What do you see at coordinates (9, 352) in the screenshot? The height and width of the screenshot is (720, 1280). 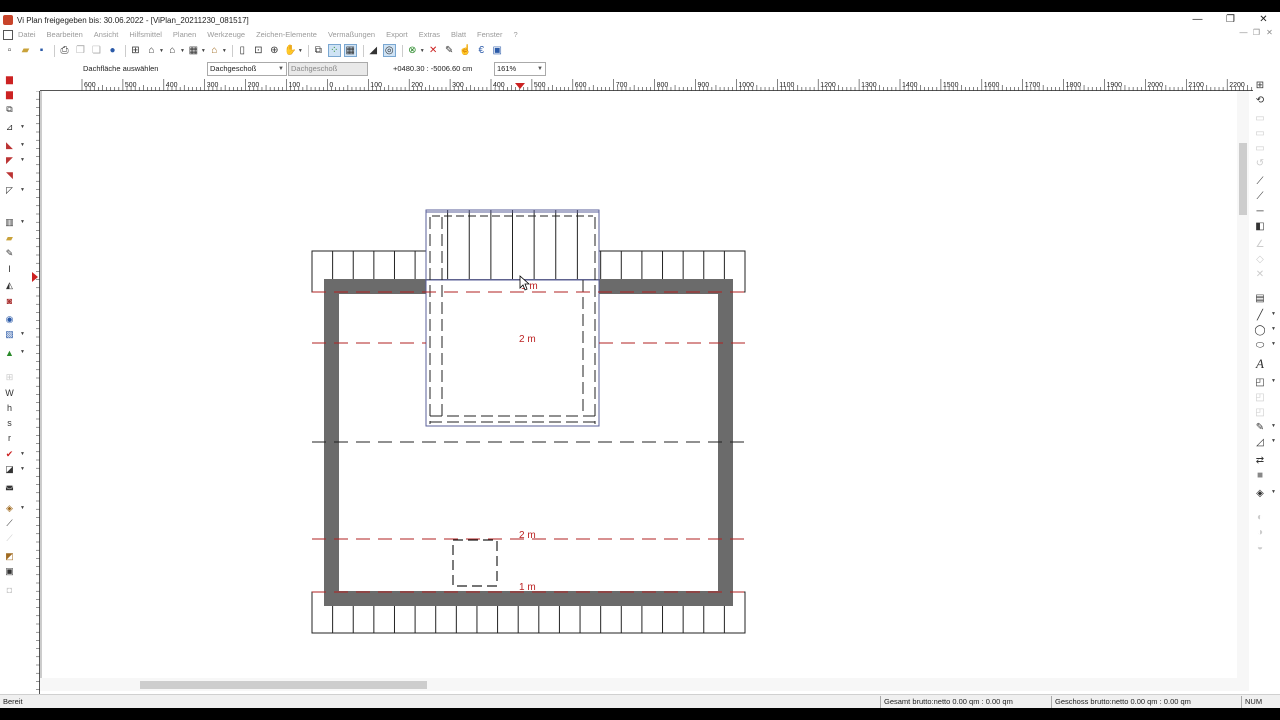 I see `terrain-tool-icon: ▲` at bounding box center [9, 352].